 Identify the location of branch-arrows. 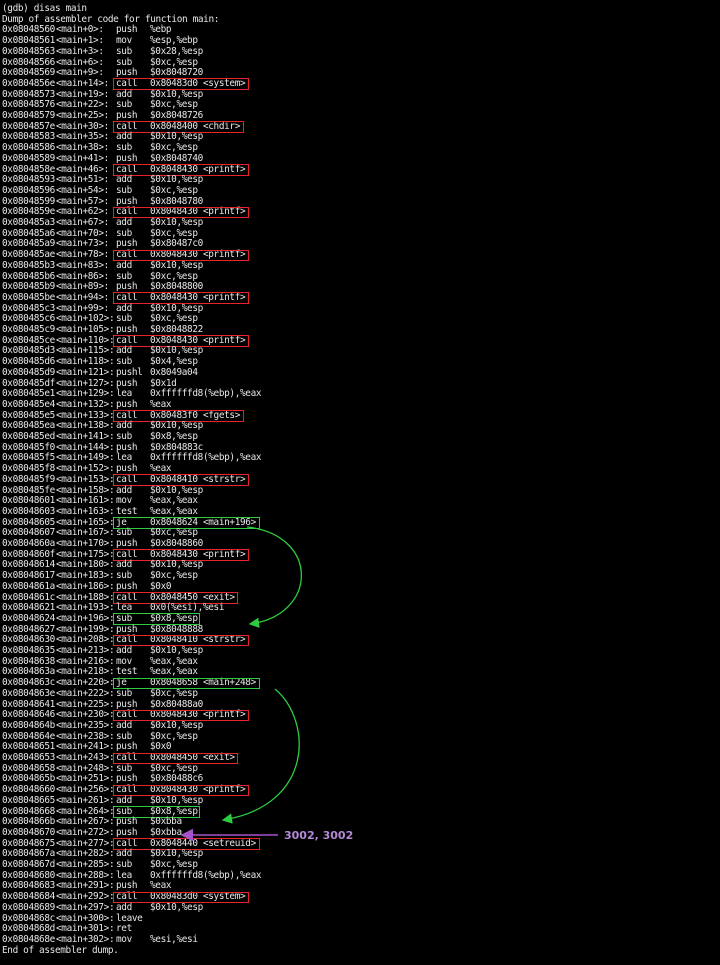
(241, 684).